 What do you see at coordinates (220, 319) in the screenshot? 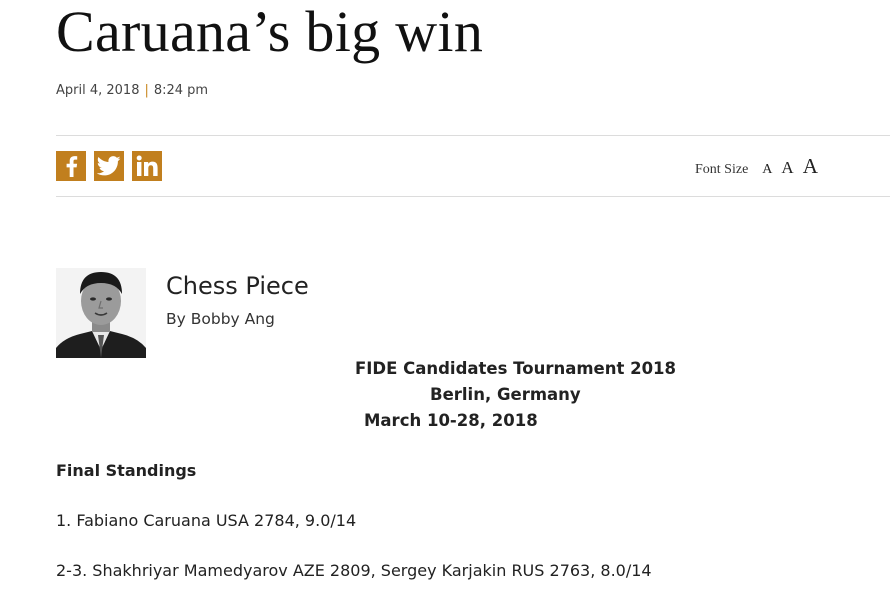
I see `author-byline: By Bobby Ang` at bounding box center [220, 319].